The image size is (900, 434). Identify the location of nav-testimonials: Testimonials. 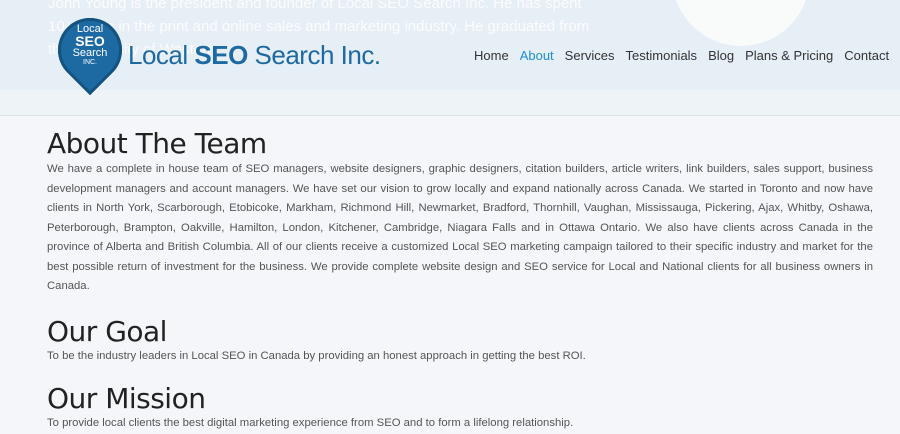
(662, 55).